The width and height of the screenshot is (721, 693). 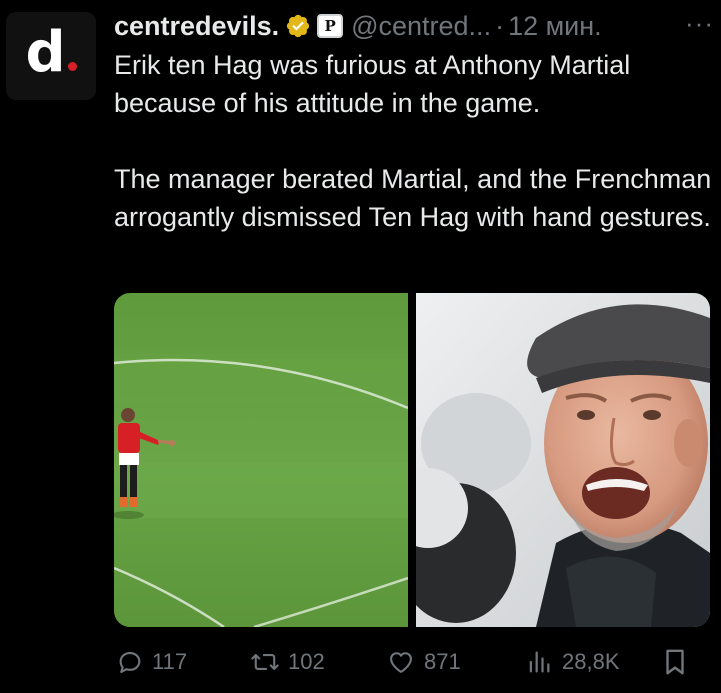 What do you see at coordinates (298, 26) in the screenshot?
I see `verified-badge-icon` at bounding box center [298, 26].